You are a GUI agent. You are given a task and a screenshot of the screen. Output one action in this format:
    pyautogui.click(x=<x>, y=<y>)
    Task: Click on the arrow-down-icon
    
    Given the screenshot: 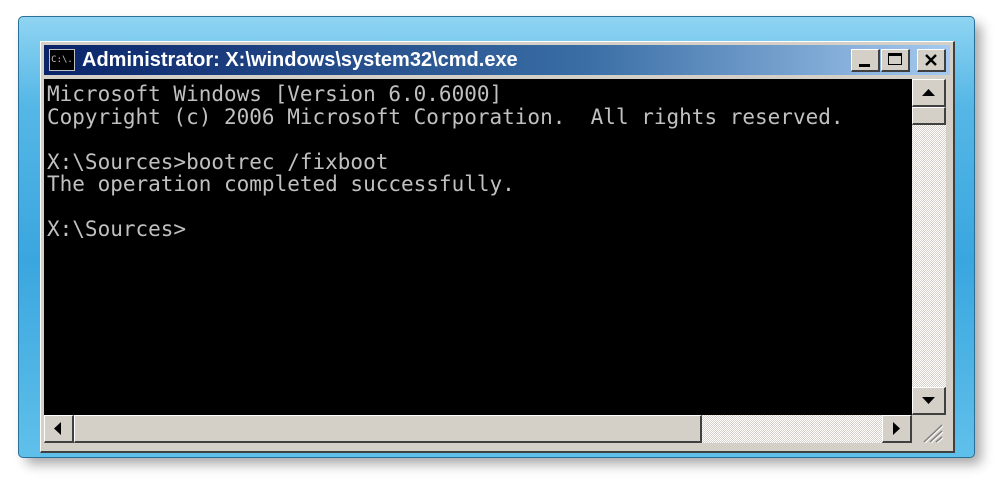 What is the action you would take?
    pyautogui.click(x=928, y=400)
    